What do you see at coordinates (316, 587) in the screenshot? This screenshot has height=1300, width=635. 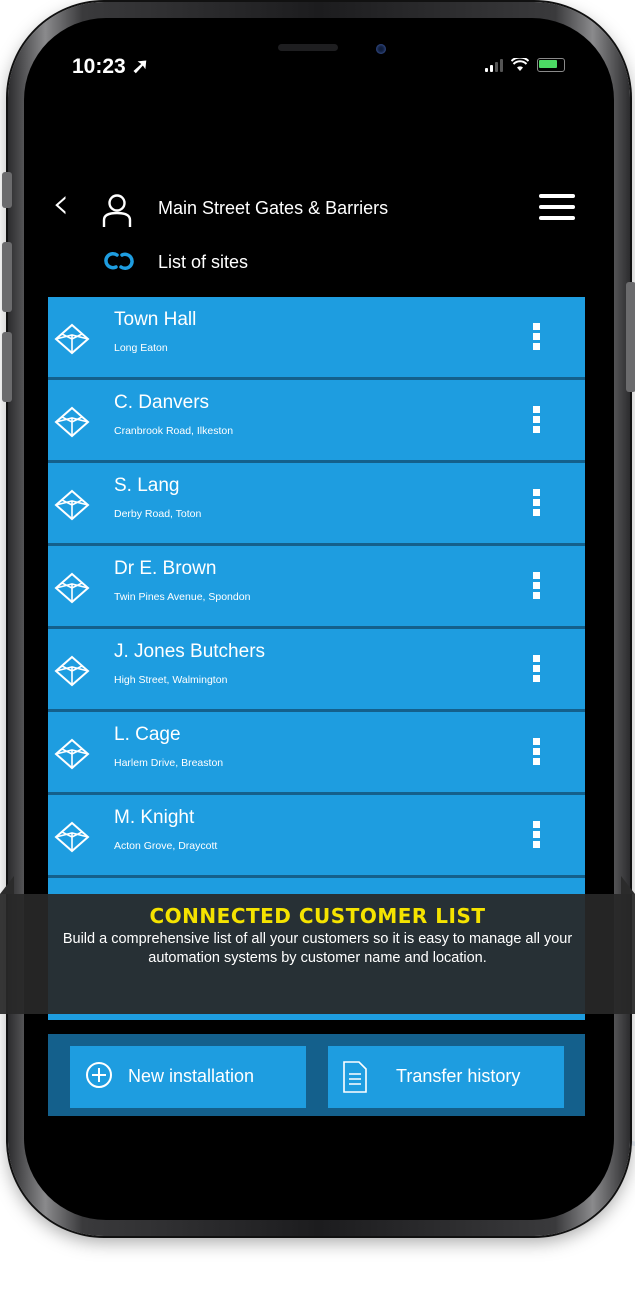 I see `site-list-item: Dr E. Brown Twin Pines Avenue, Spondon` at bounding box center [316, 587].